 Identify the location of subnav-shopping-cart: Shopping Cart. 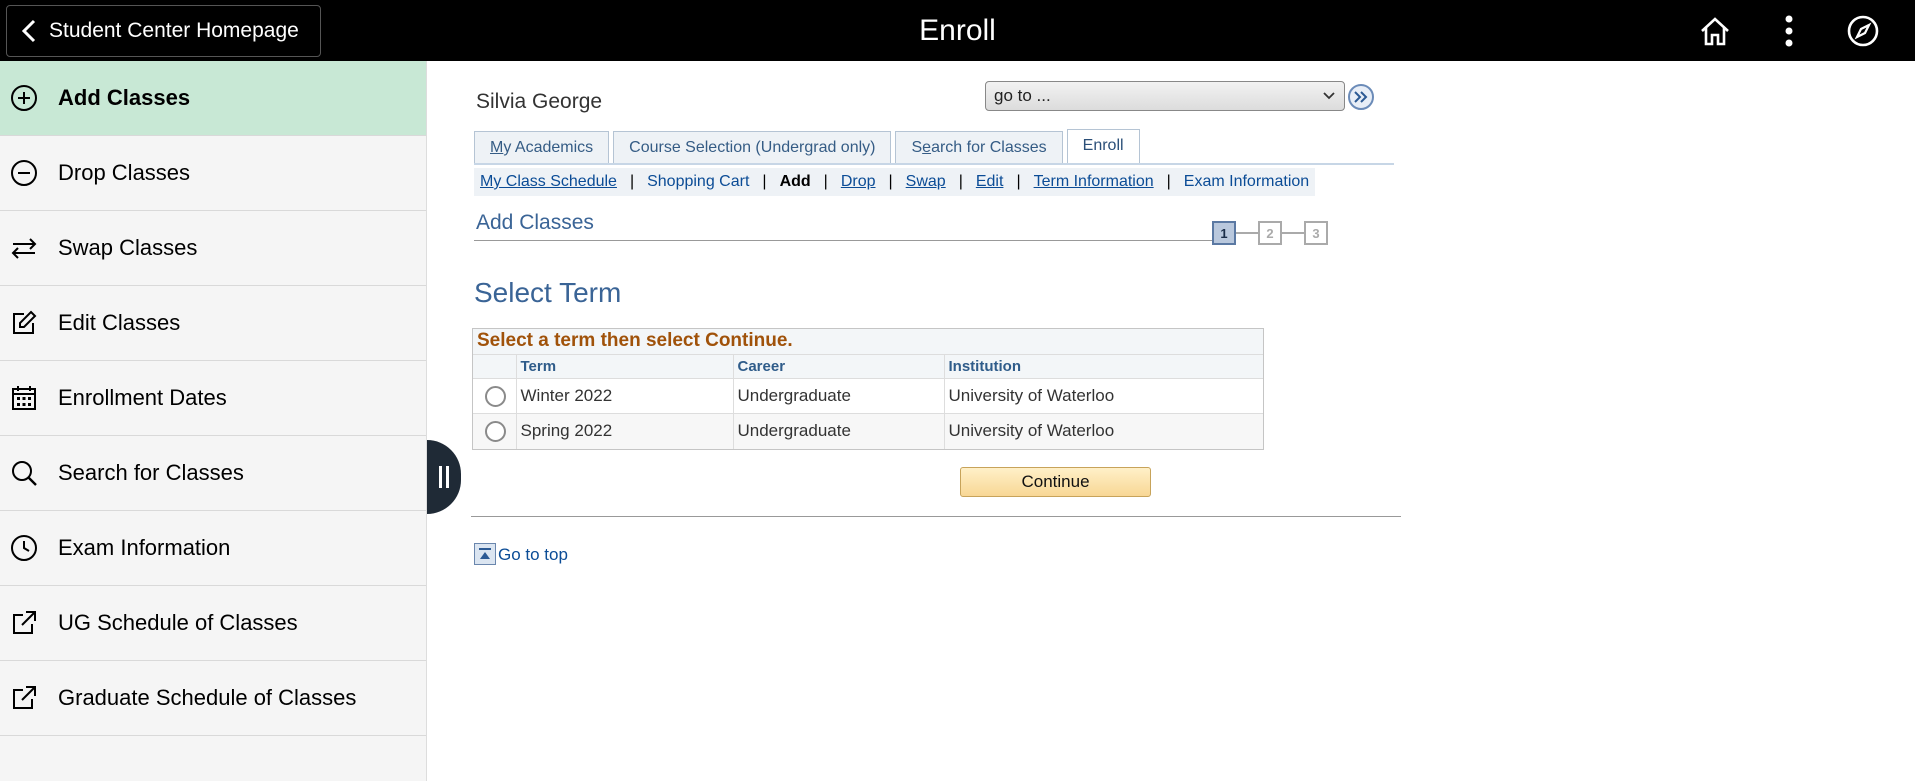
(698, 182).